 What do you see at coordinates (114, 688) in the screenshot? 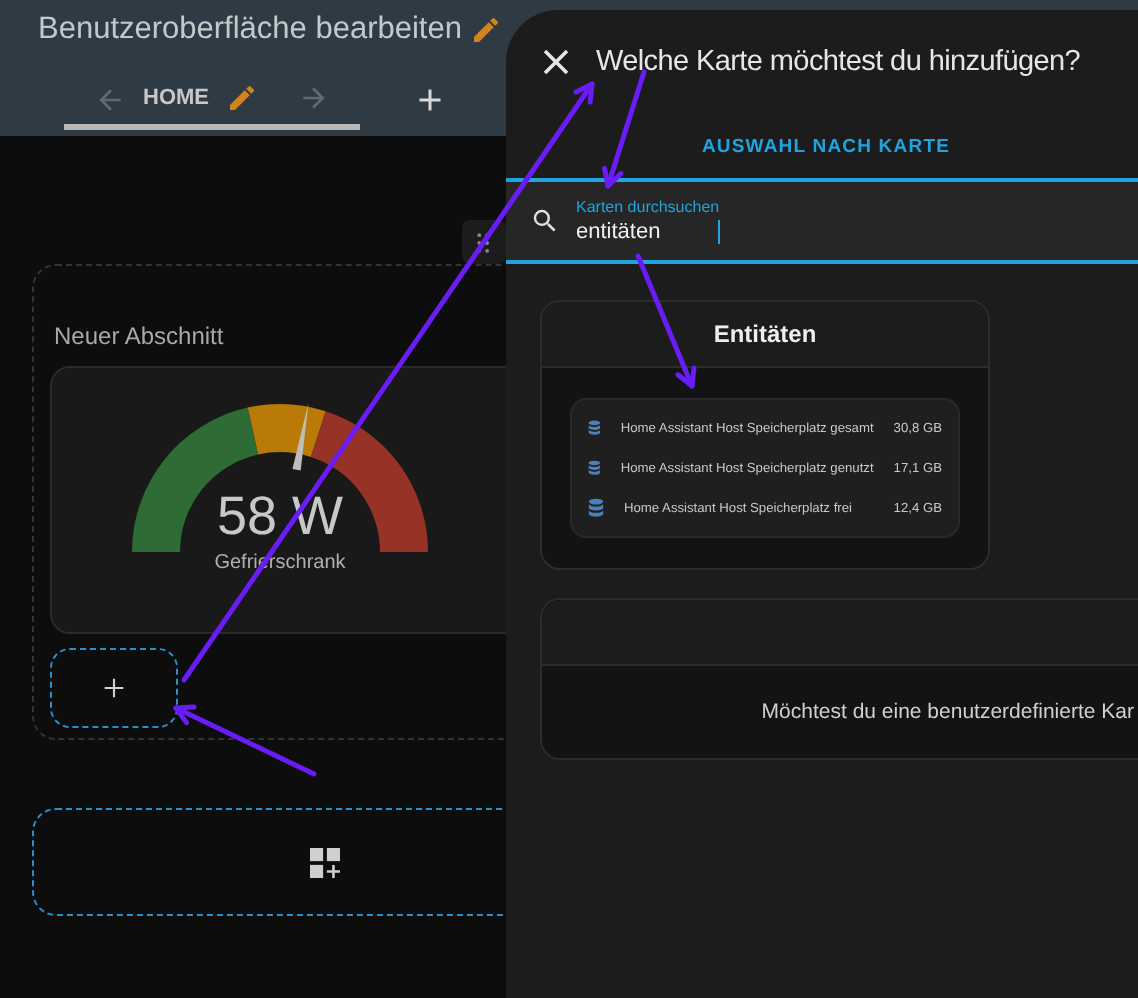
I see `add-card-button` at bounding box center [114, 688].